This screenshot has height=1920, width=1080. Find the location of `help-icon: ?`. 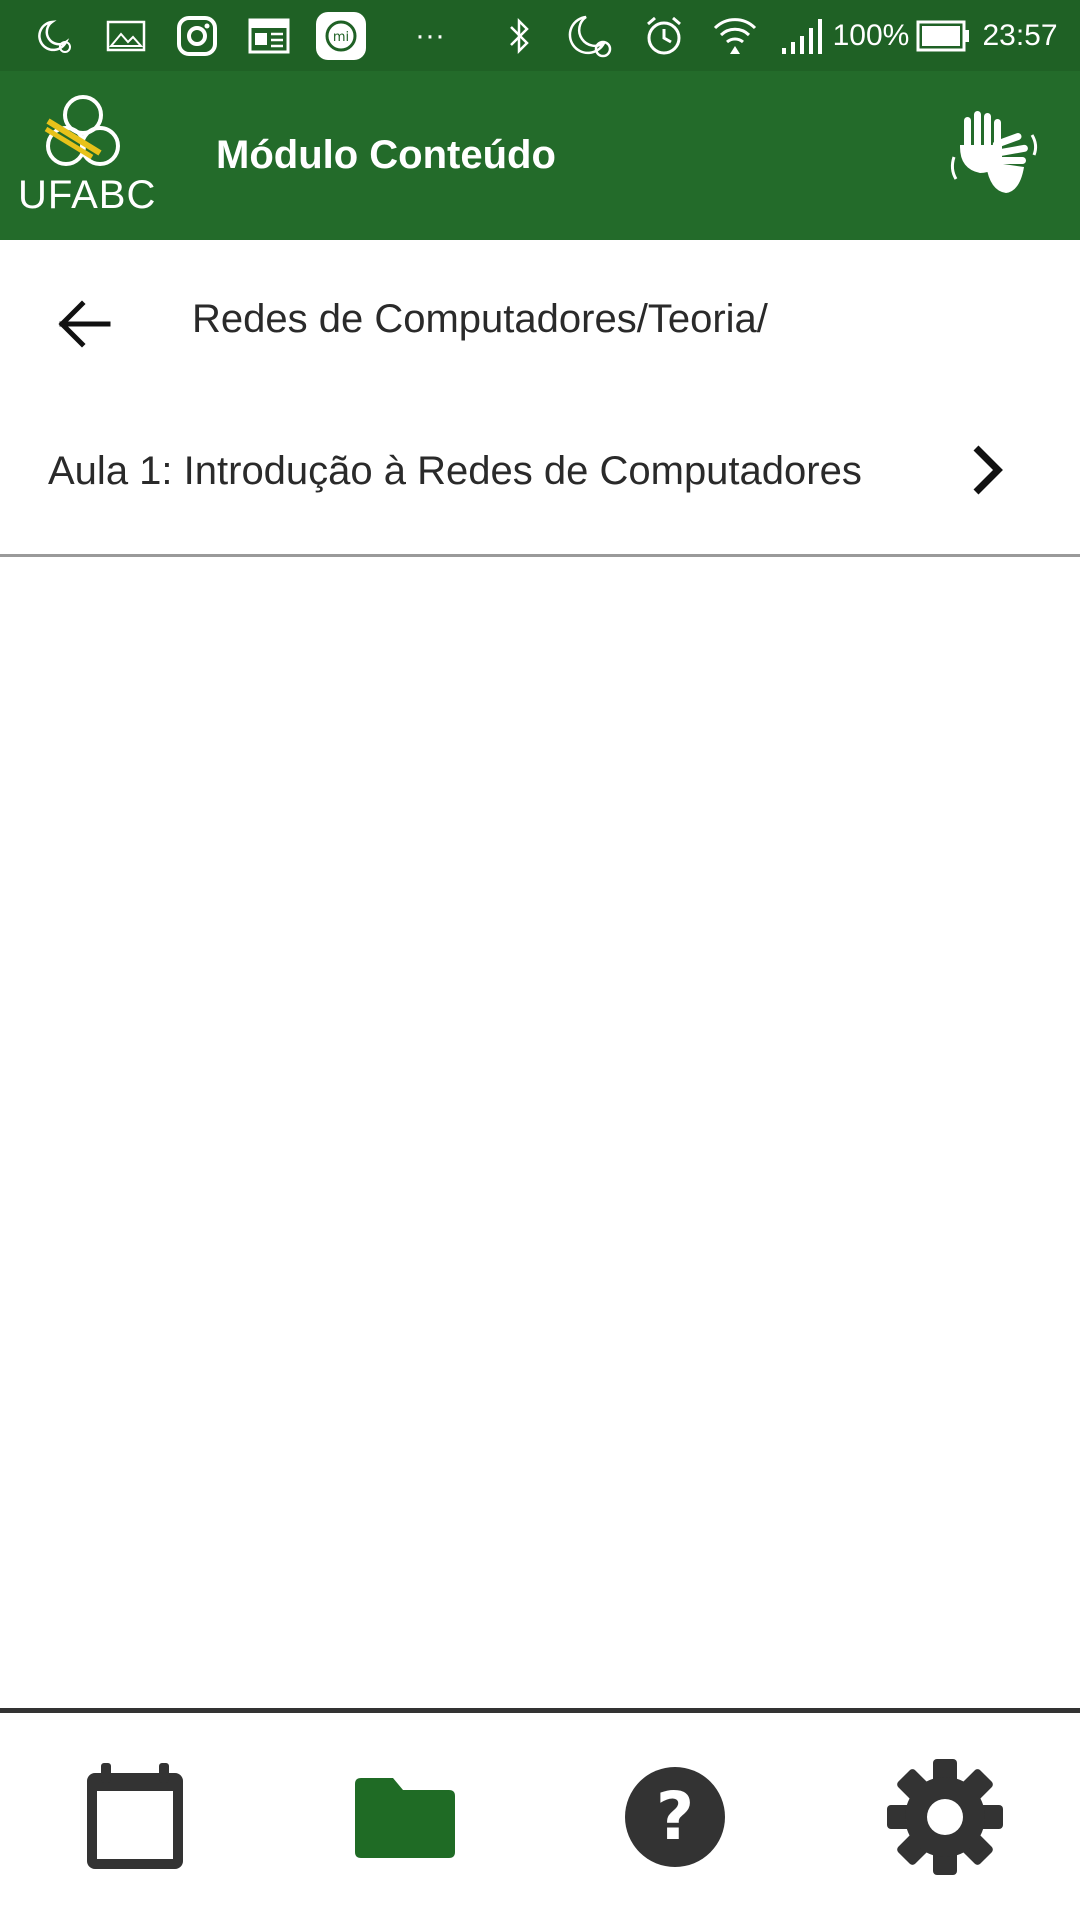

help-icon: ? is located at coordinates (675, 1816).